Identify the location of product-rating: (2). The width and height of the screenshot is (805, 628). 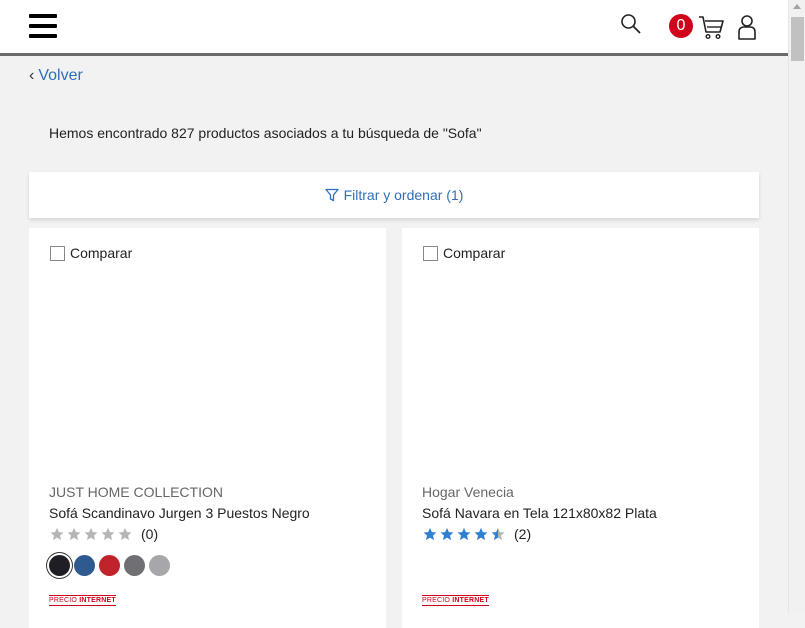
(476, 534).